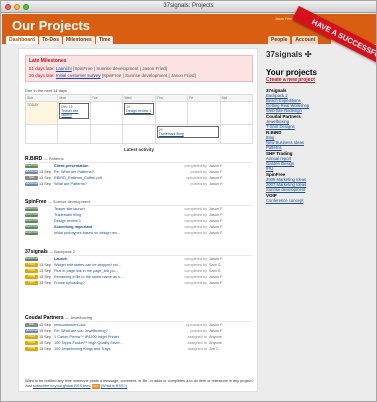 The height and width of the screenshot is (402, 377). What do you see at coordinates (113, 209) in the screenshot?
I see `activity-link: Teaser site launch` at bounding box center [113, 209].